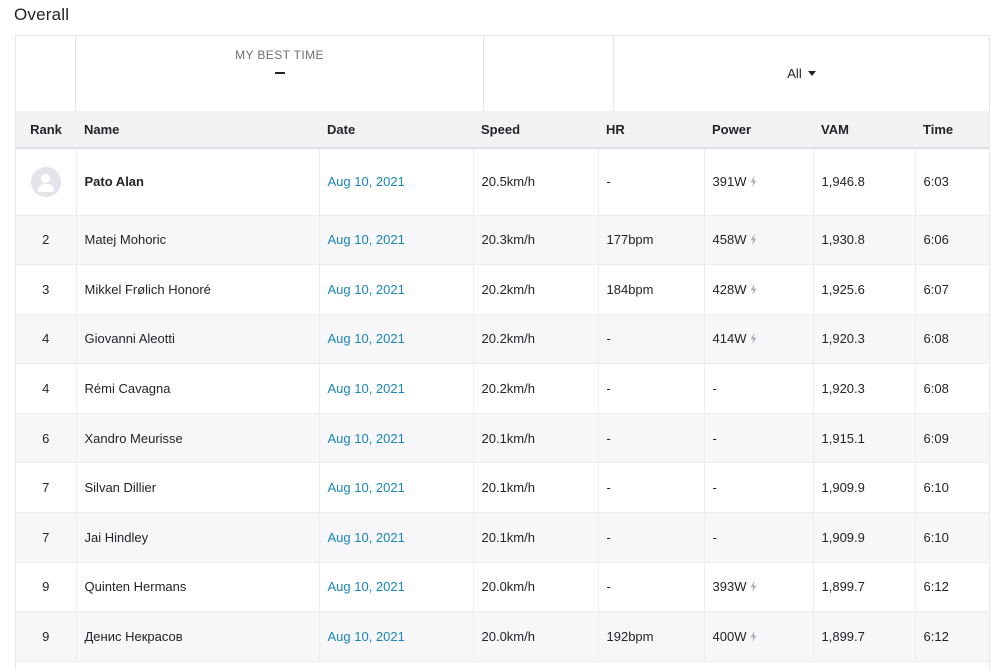  What do you see at coordinates (126, 239) in the screenshot?
I see `athlete-name-text: Matej Mohoric` at bounding box center [126, 239].